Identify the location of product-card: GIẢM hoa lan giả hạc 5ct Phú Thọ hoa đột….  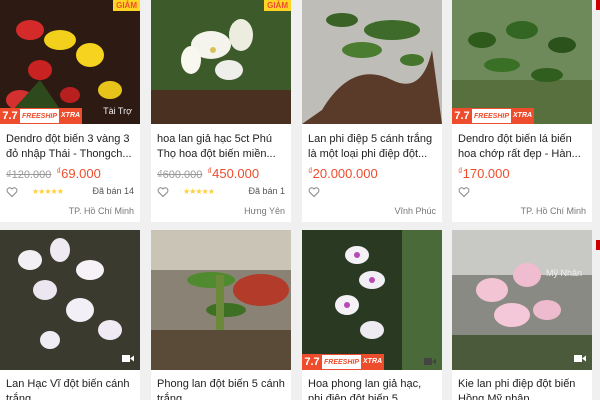
(221, 111).